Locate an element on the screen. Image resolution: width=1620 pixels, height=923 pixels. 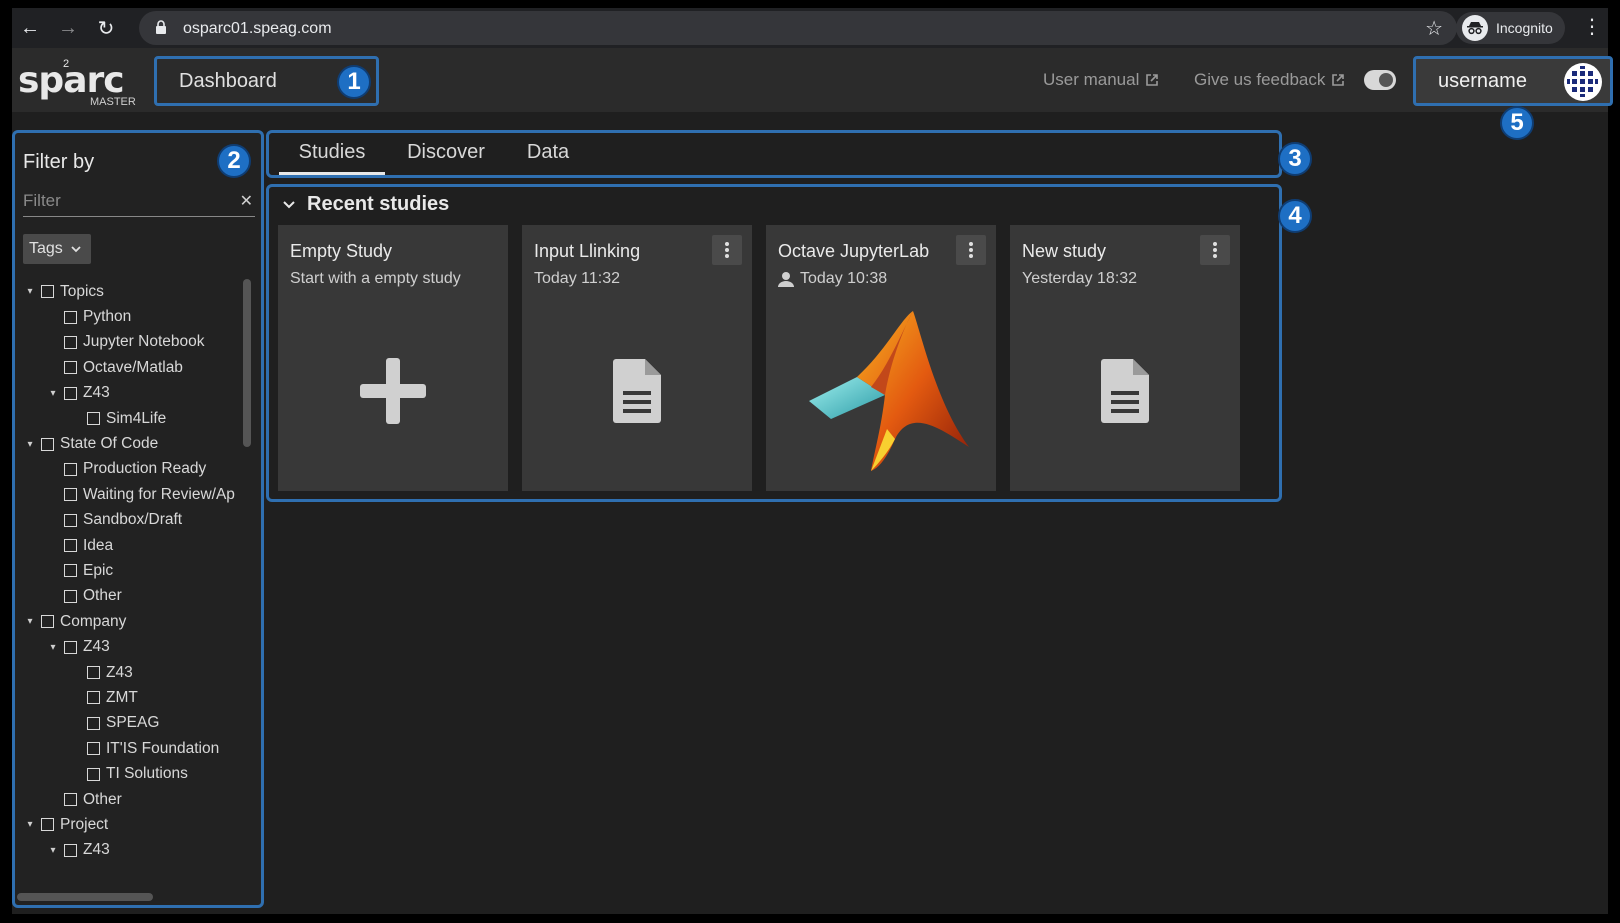
study-card: New study Yesterday 18:32 is located at coordinates (1125, 358).